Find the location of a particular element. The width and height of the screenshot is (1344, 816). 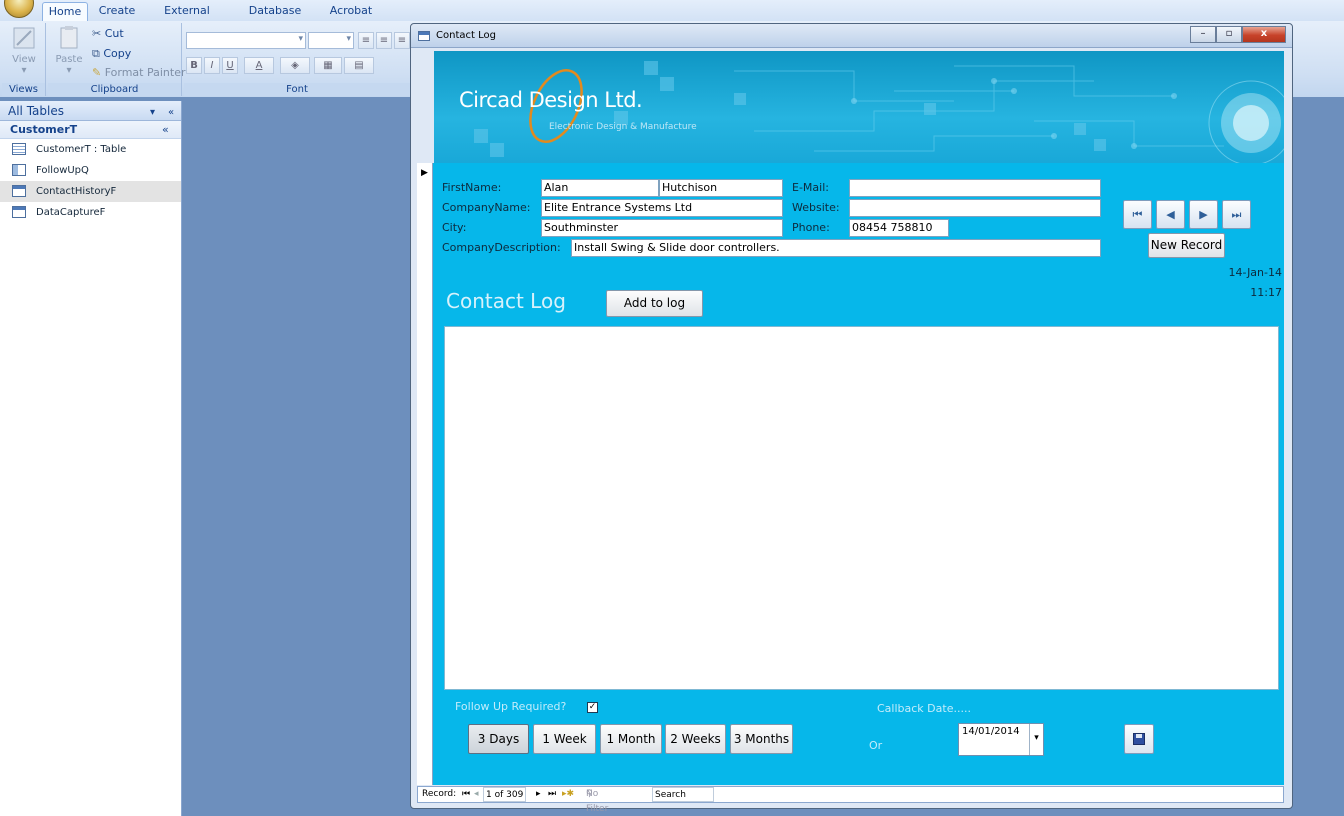

tab-acrobat: Acrobat is located at coordinates (351, 11).